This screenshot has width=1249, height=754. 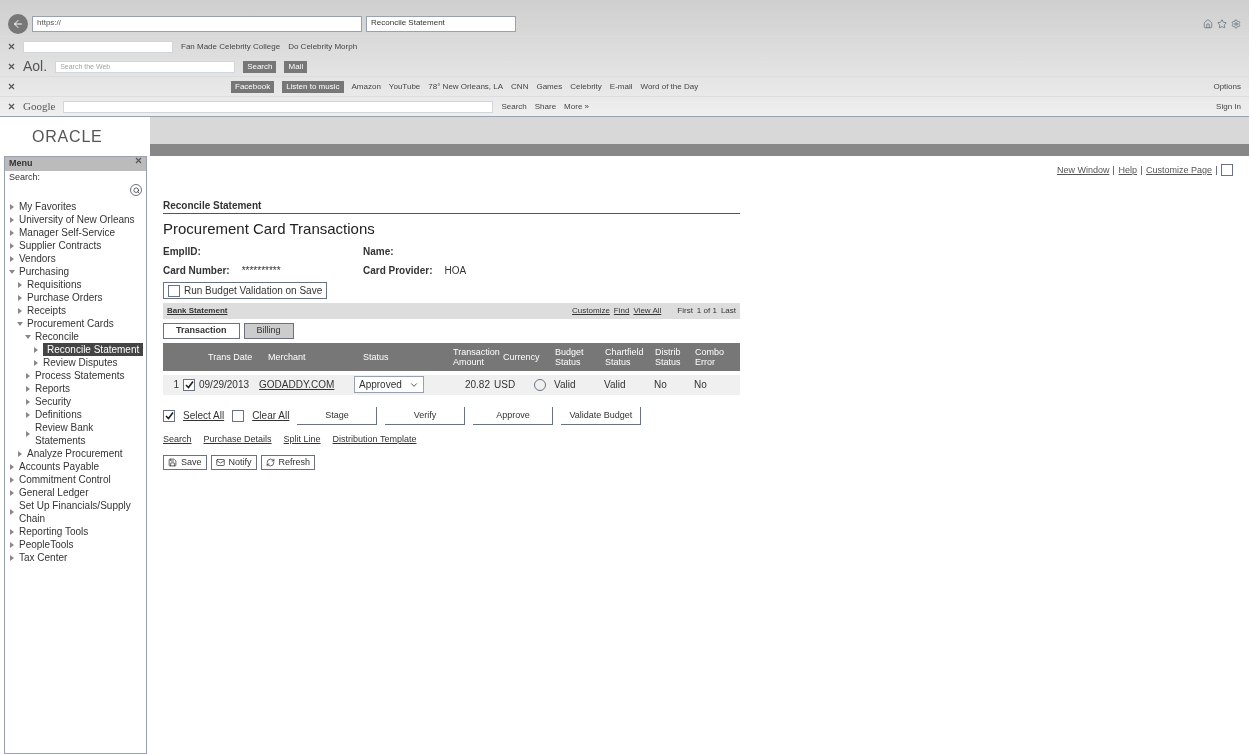 What do you see at coordinates (466, 86) in the screenshot?
I see `toolbar-link: 78° New Orleans, LA` at bounding box center [466, 86].